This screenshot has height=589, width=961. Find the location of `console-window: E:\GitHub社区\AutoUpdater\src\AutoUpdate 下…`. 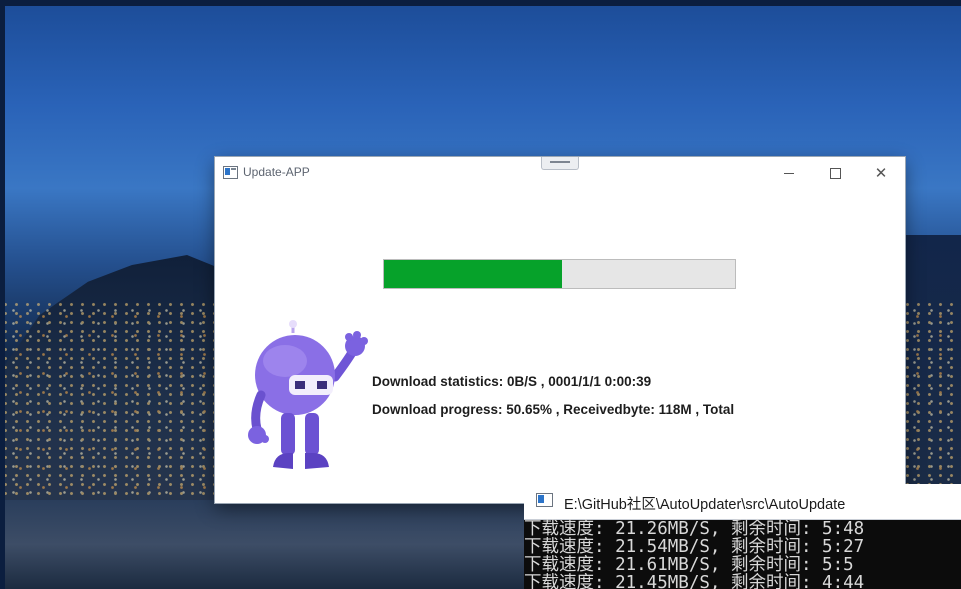

console-window: E:\GitHub社区\AutoUpdater\src\AutoUpdate 下… is located at coordinates (742, 536).